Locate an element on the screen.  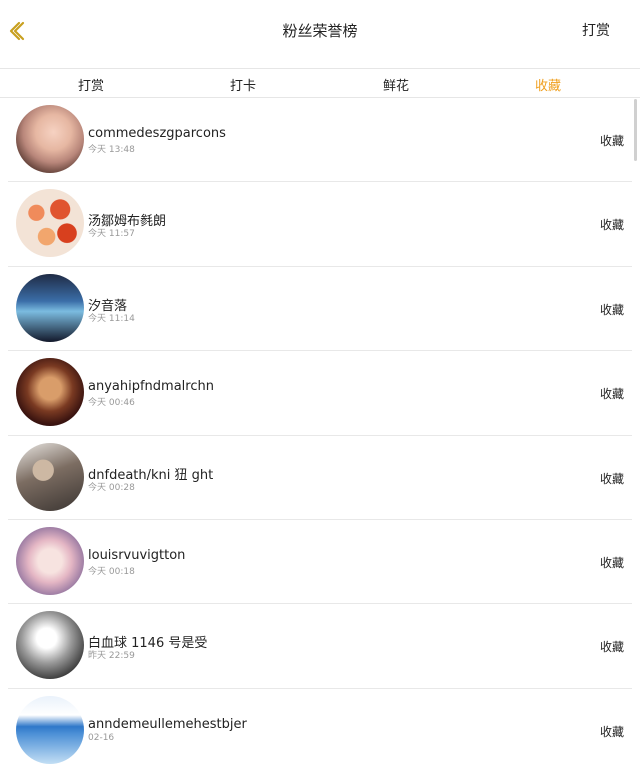
tab-bar: 打赏 打卡 鲜花 收藏 is located at coordinates (320, 83).